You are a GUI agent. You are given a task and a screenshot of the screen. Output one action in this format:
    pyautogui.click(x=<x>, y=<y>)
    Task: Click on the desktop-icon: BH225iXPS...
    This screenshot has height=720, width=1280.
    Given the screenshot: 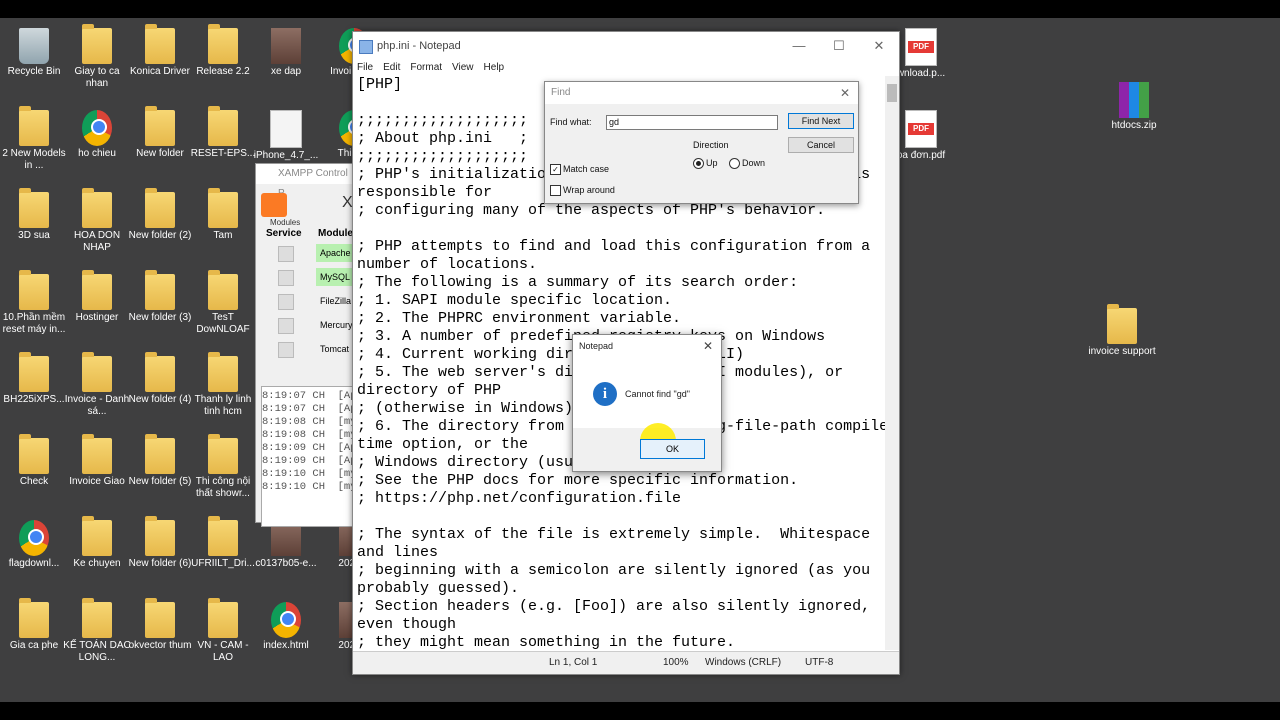 What is the action you would take?
    pyautogui.click(x=34, y=379)
    